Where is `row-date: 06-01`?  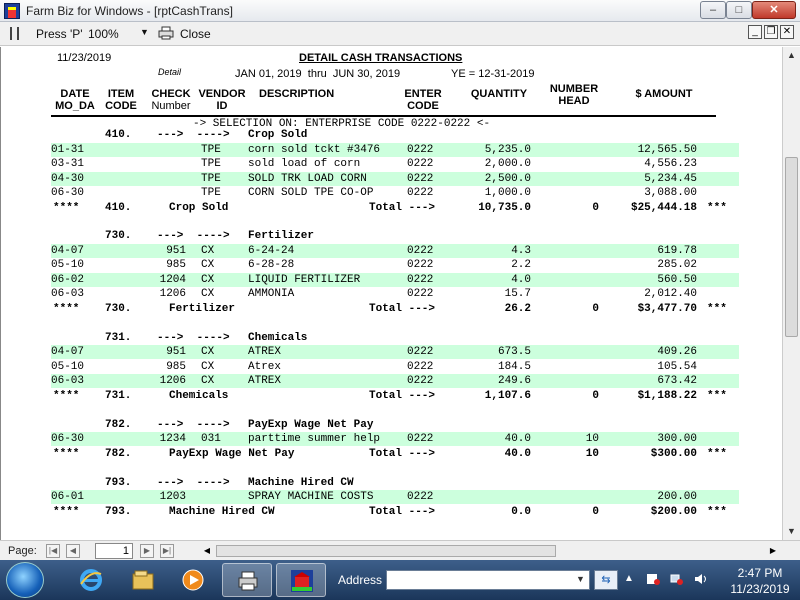 row-date: 06-01 is located at coordinates (68, 497).